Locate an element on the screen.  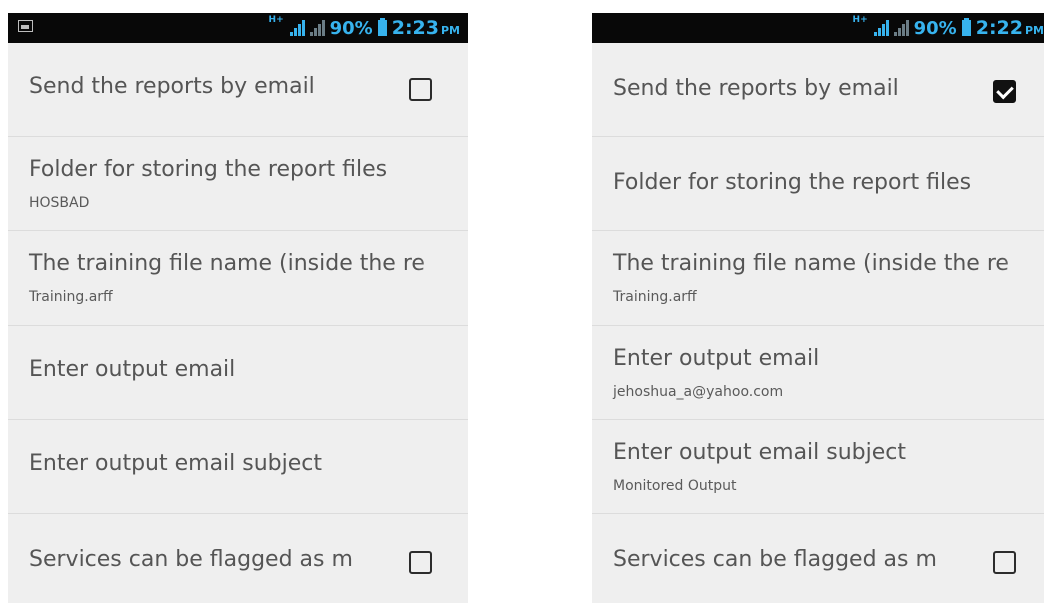
clock: 2:23 PM is located at coordinates (425, 28).